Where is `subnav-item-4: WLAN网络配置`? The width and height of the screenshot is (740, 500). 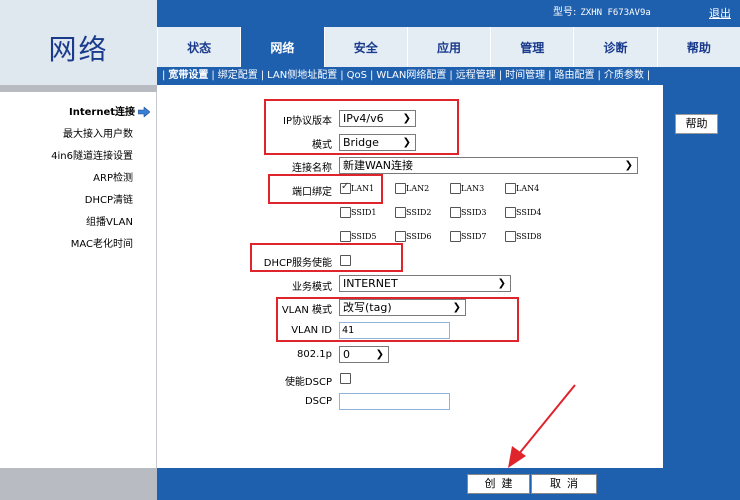 subnav-item-4: WLAN网络配置 is located at coordinates (411, 75).